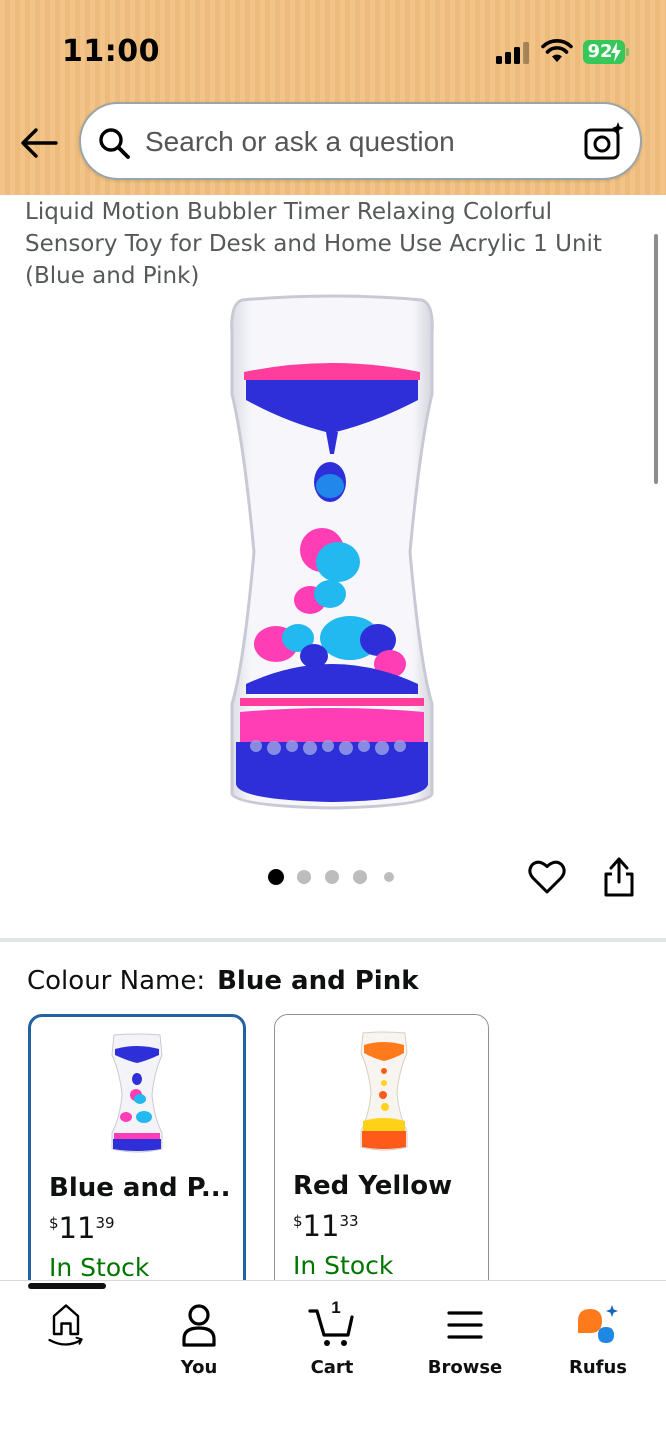  I want to click on wifi-icon, so click(557, 50).